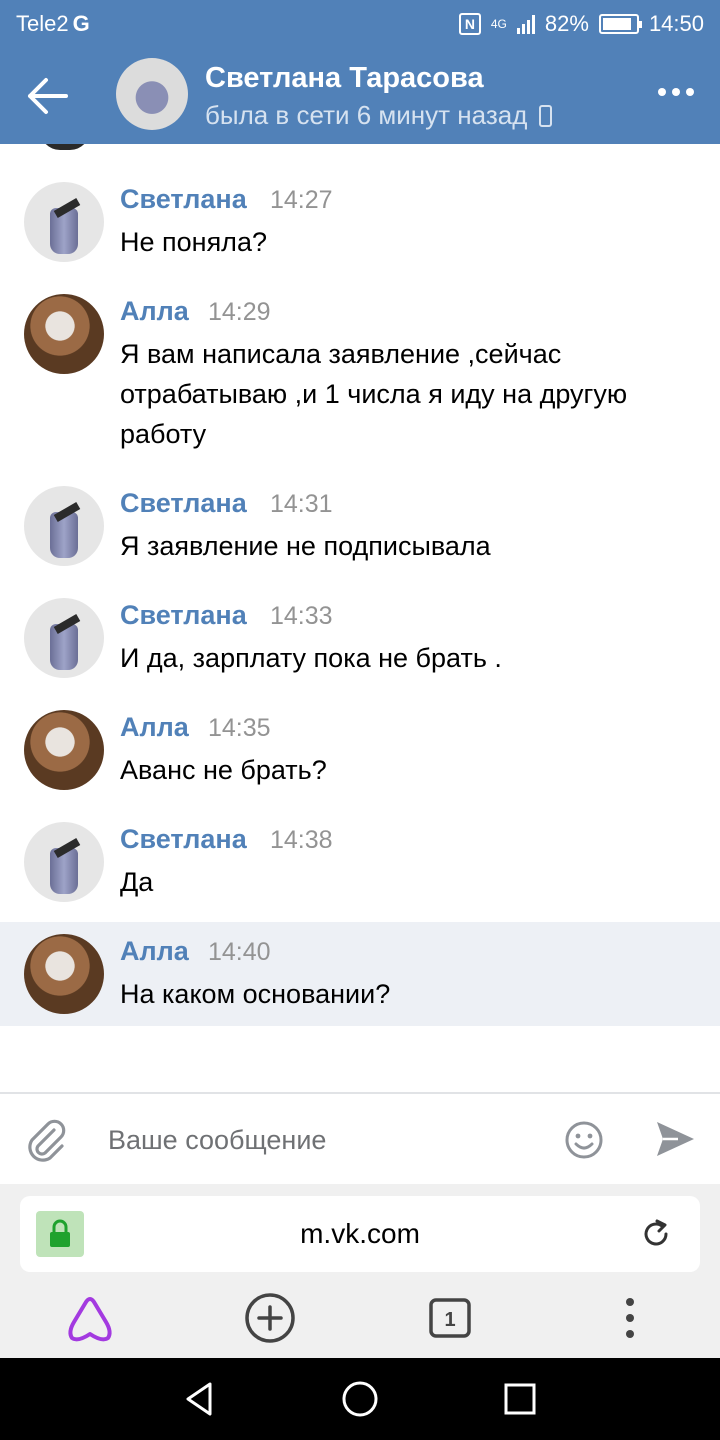 The width and height of the screenshot is (720, 1440). I want to click on send-arrow-icon, so click(675, 1139).